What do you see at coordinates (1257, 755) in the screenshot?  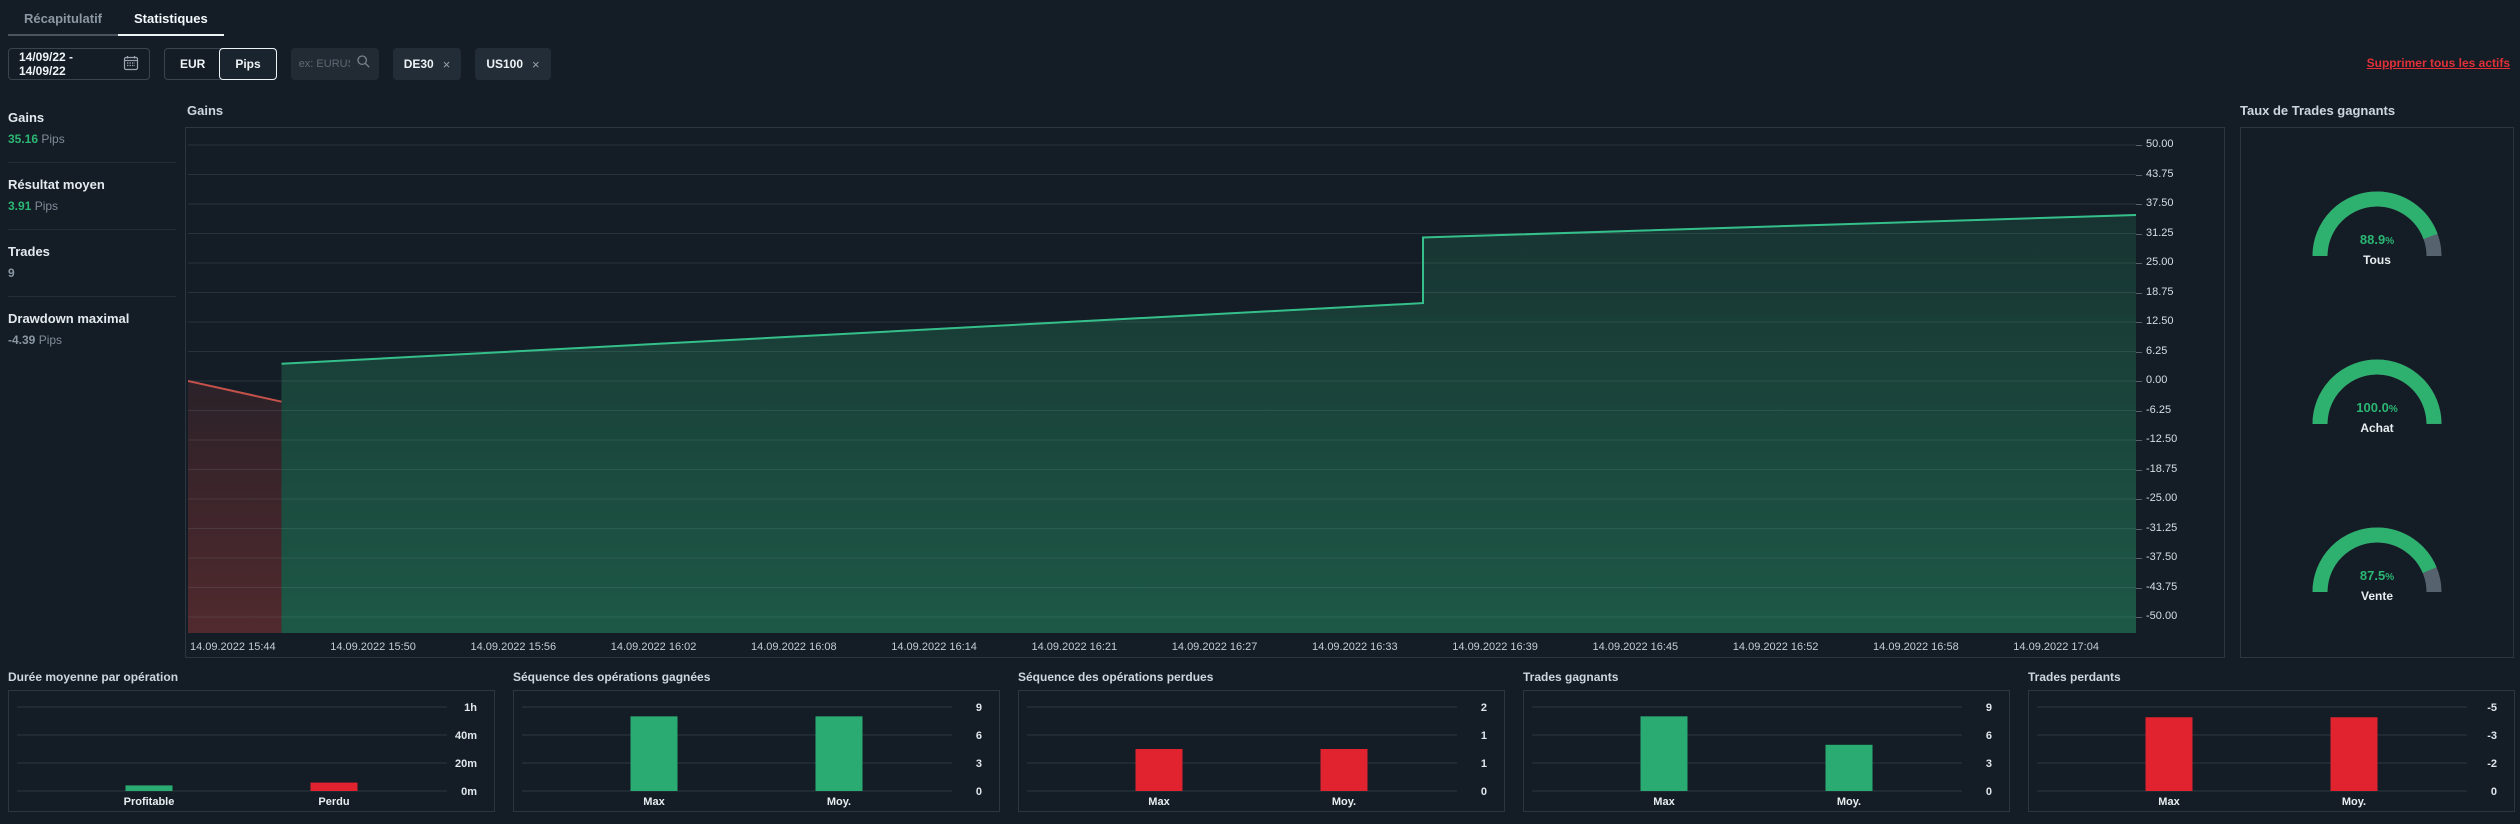 I see `mini-svg-4: 2 1 1 0 Max Moy.` at bounding box center [1257, 755].